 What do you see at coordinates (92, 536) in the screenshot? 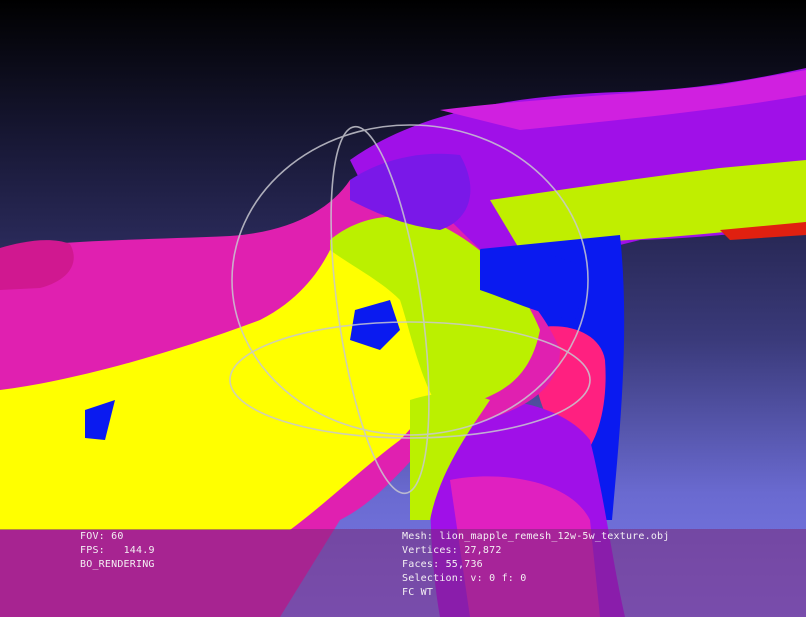
I see `fov-label: FOV:` at bounding box center [92, 536].